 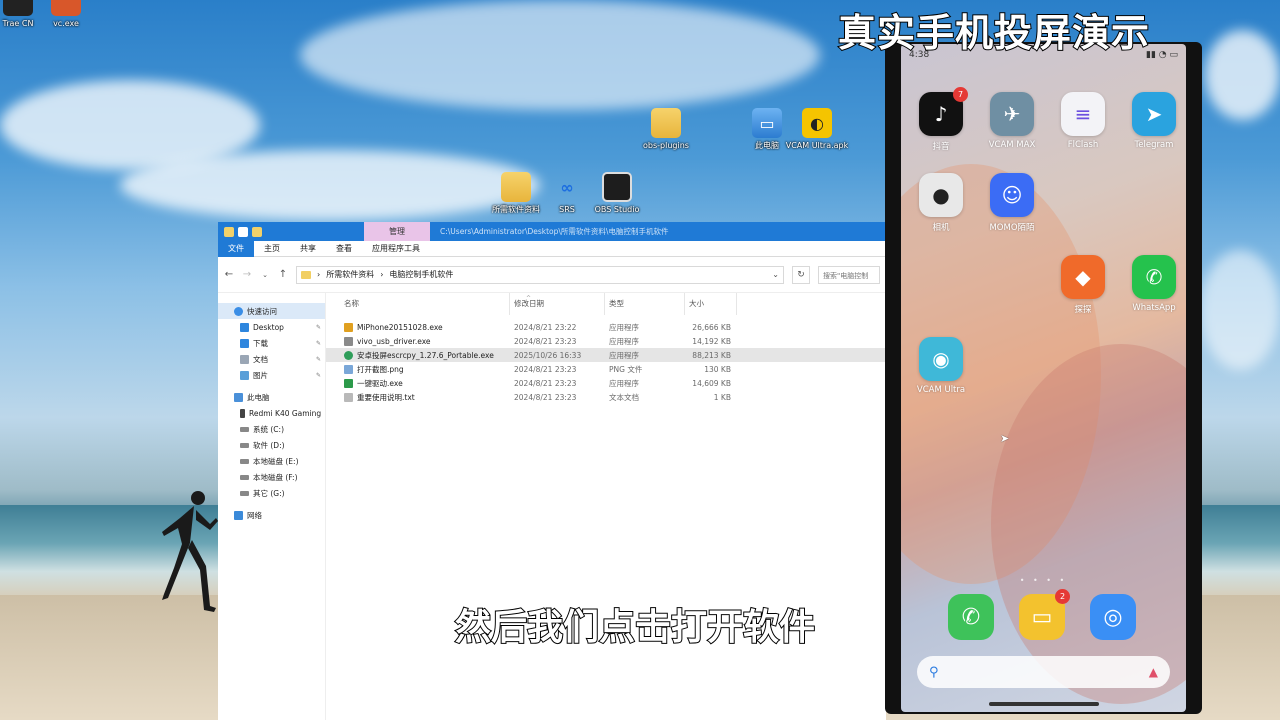 I want to click on properties-icon, so click(x=243, y=231).